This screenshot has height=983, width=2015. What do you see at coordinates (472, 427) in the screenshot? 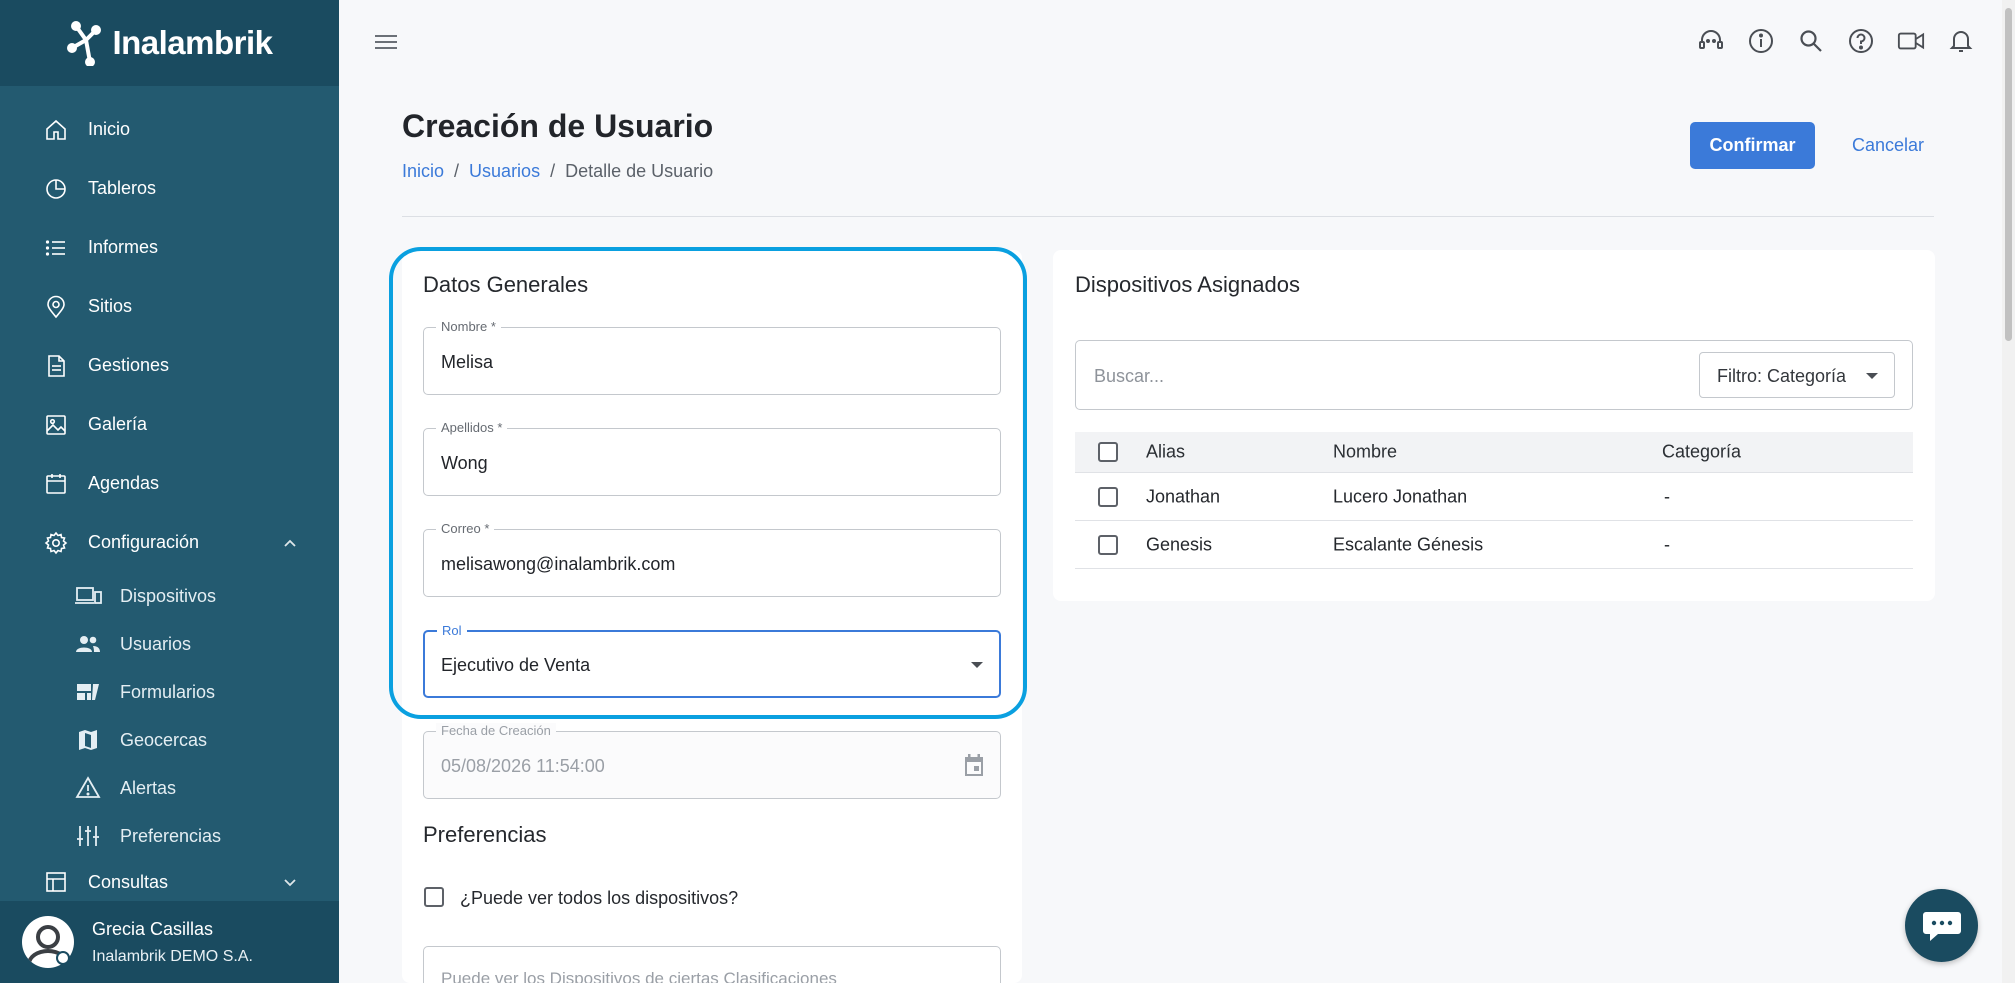
I see `field-label: Apellidos *` at bounding box center [472, 427].